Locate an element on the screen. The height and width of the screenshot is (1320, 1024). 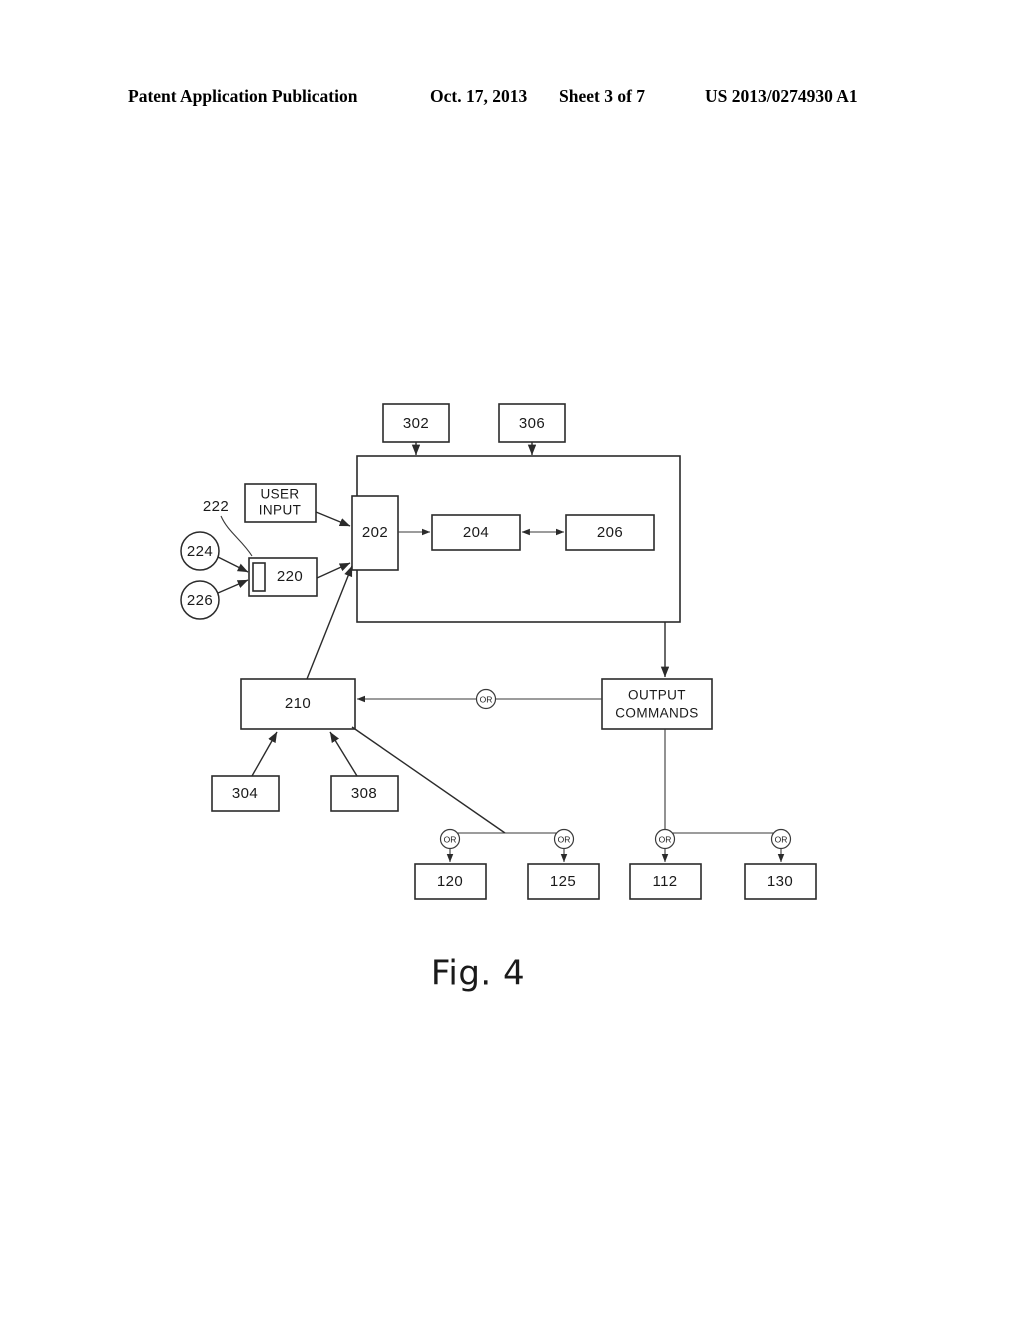
box-302-group: 302 is located at coordinates (416, 423).